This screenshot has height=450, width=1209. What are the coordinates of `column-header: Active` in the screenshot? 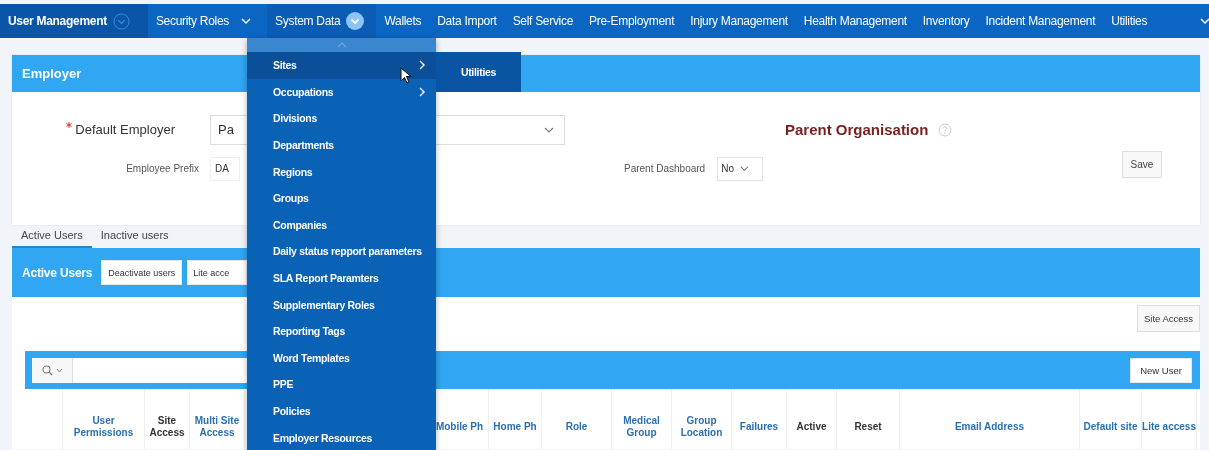 It's located at (812, 419).